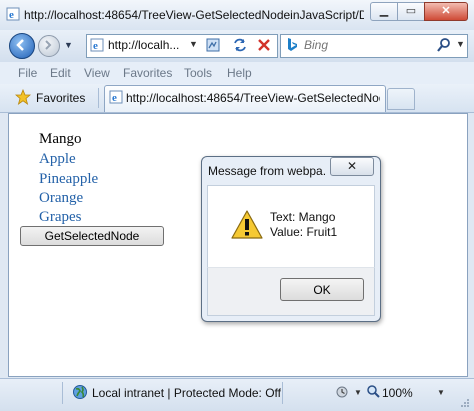 The image size is (474, 411). What do you see at coordinates (358, 392) in the screenshot?
I see `security-dropdown-icon: ▼` at bounding box center [358, 392].